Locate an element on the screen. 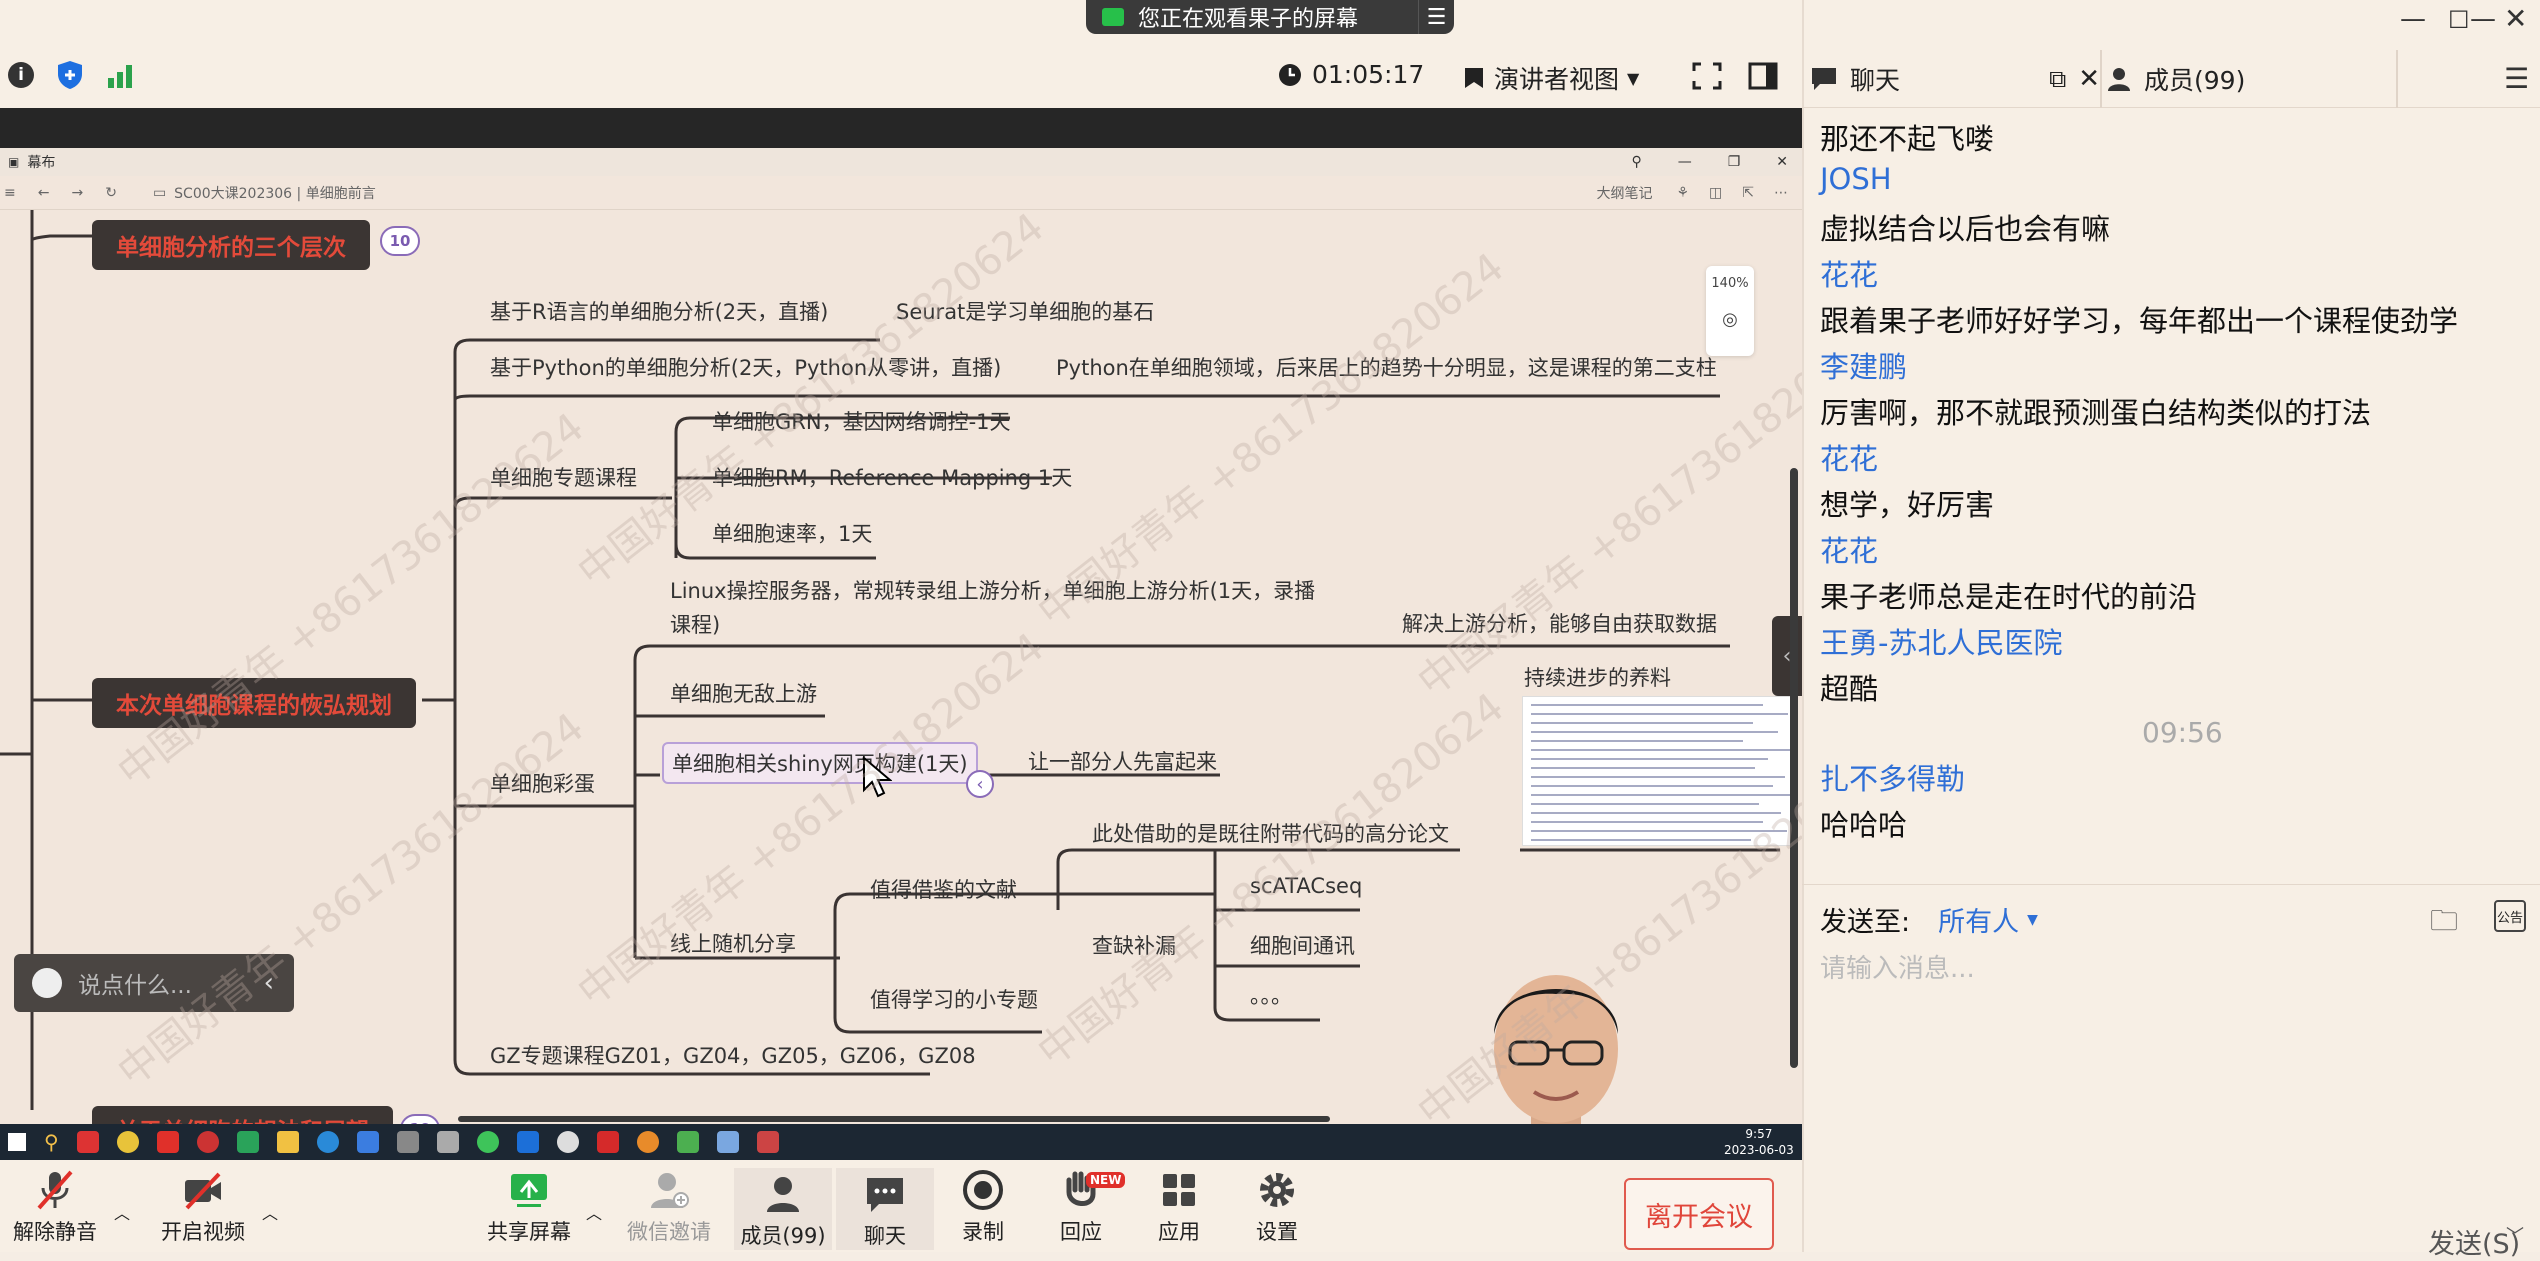 This screenshot has width=2540, height=1261. start-video-button: 开启视频 is located at coordinates (203, 1207).